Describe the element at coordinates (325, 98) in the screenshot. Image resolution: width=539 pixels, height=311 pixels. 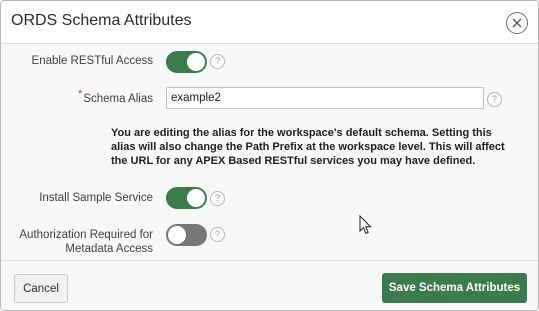
I see `schema-alias-input` at that location.